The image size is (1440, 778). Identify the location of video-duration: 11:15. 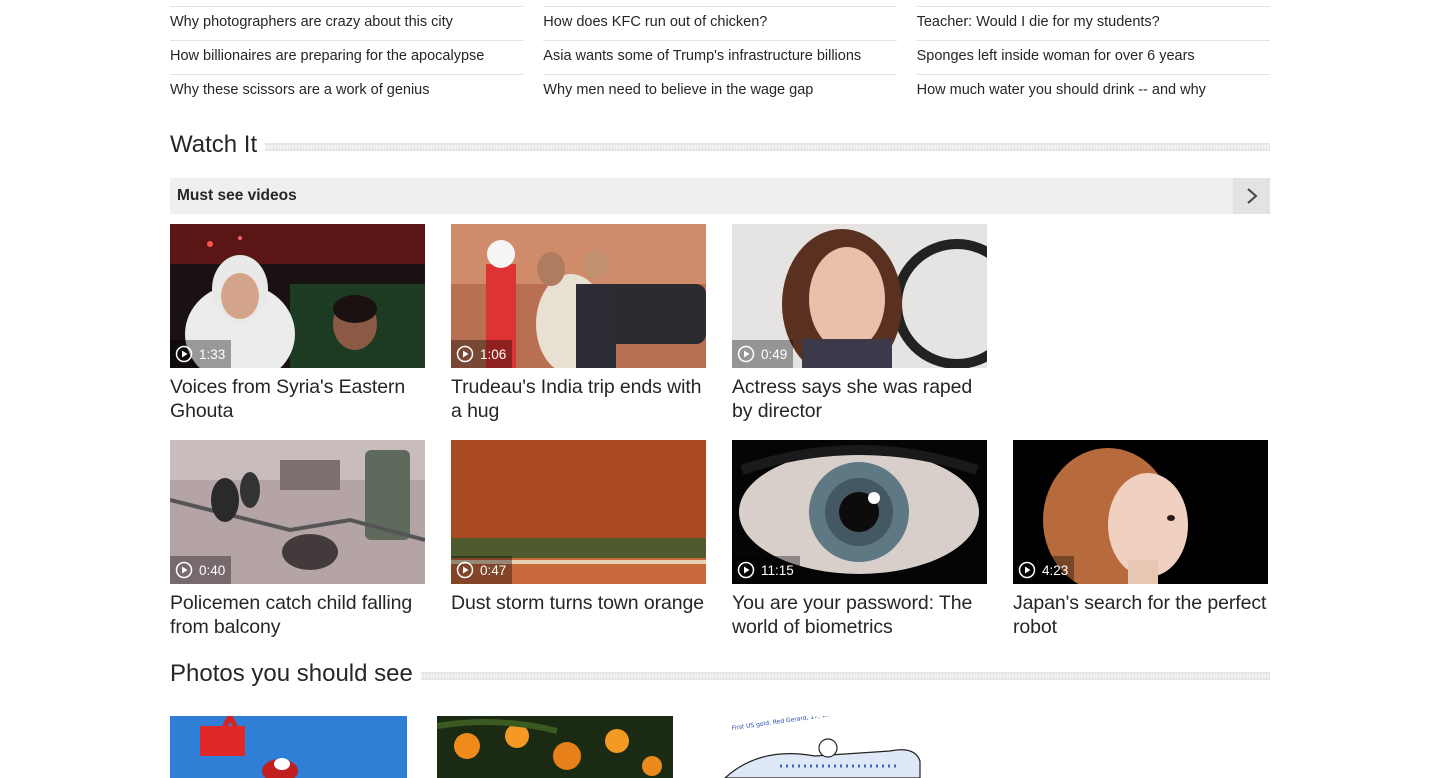
(766, 570).